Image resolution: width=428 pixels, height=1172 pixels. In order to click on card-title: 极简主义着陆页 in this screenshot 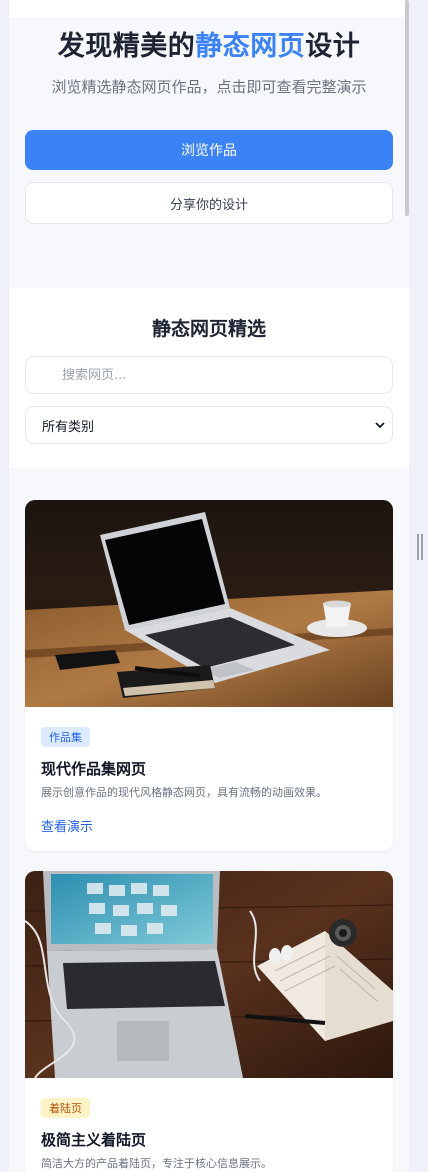, I will do `click(94, 1140)`.